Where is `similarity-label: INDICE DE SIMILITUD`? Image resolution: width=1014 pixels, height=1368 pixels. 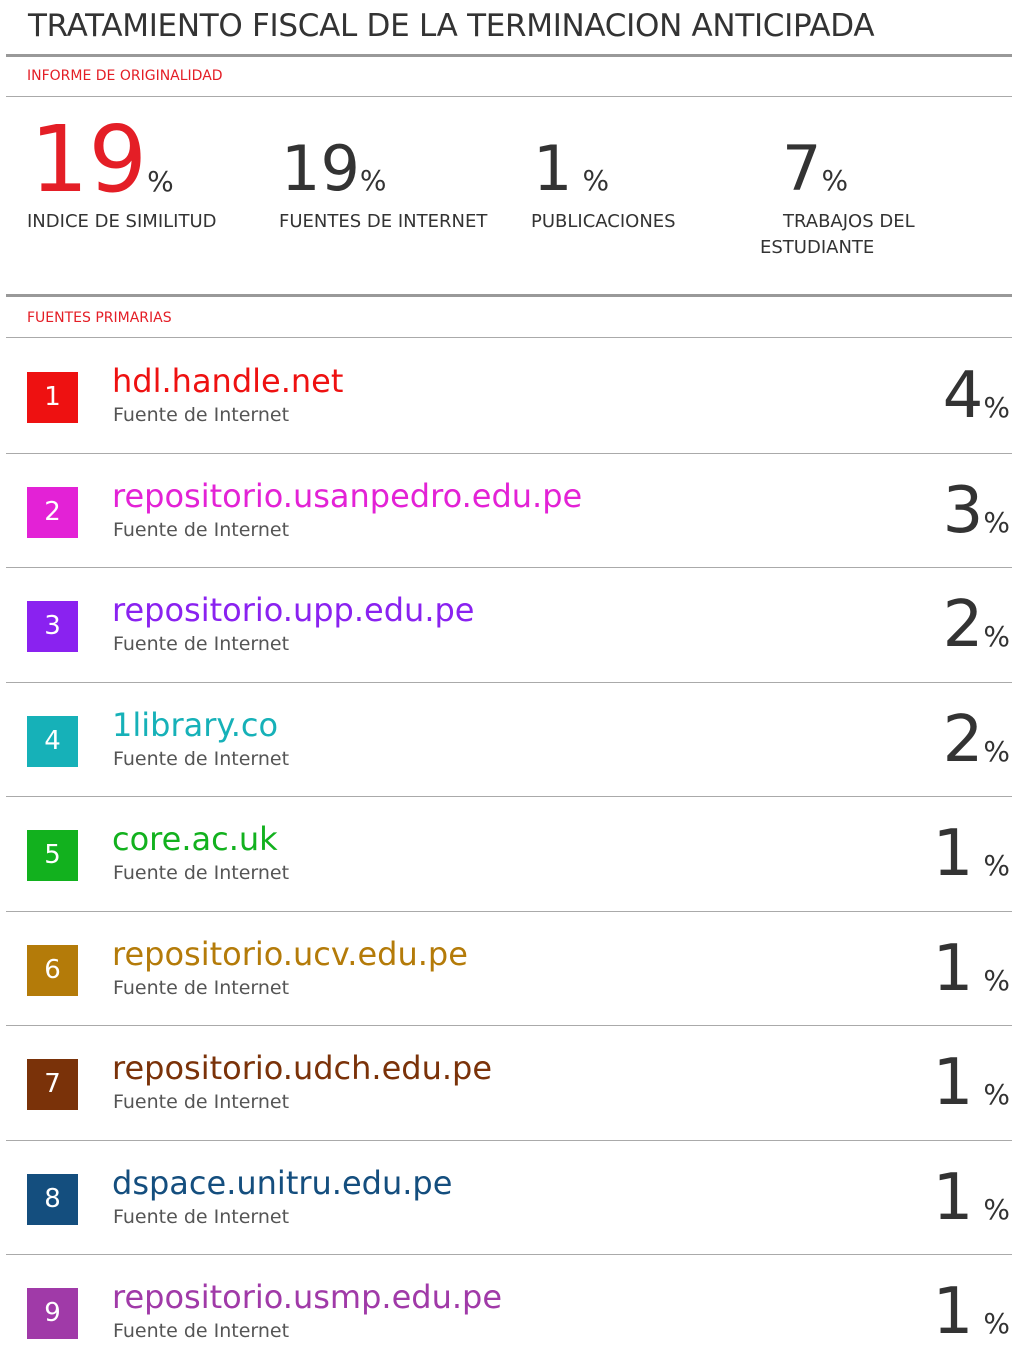 similarity-label: INDICE DE SIMILITUD is located at coordinates (122, 221).